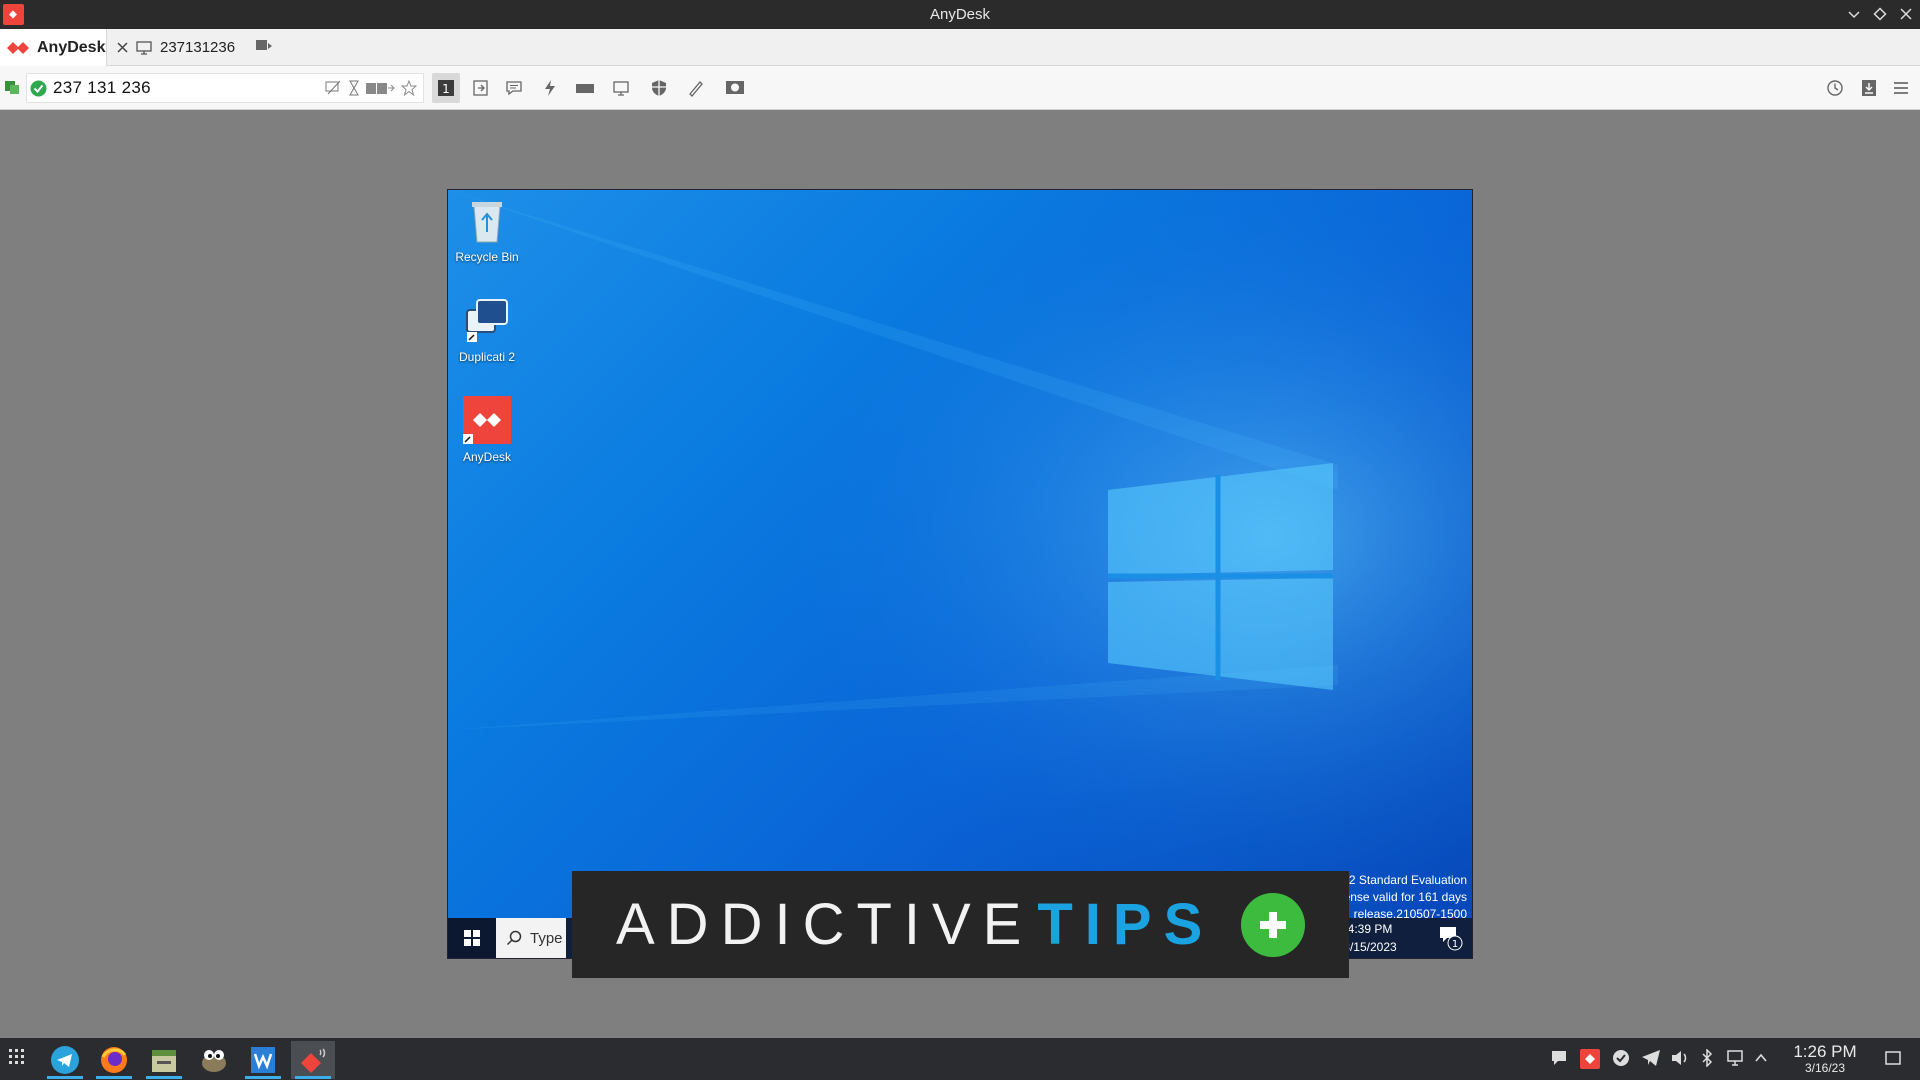  I want to click on desktop-icon-anydesk: AnyDesk, so click(487, 430).